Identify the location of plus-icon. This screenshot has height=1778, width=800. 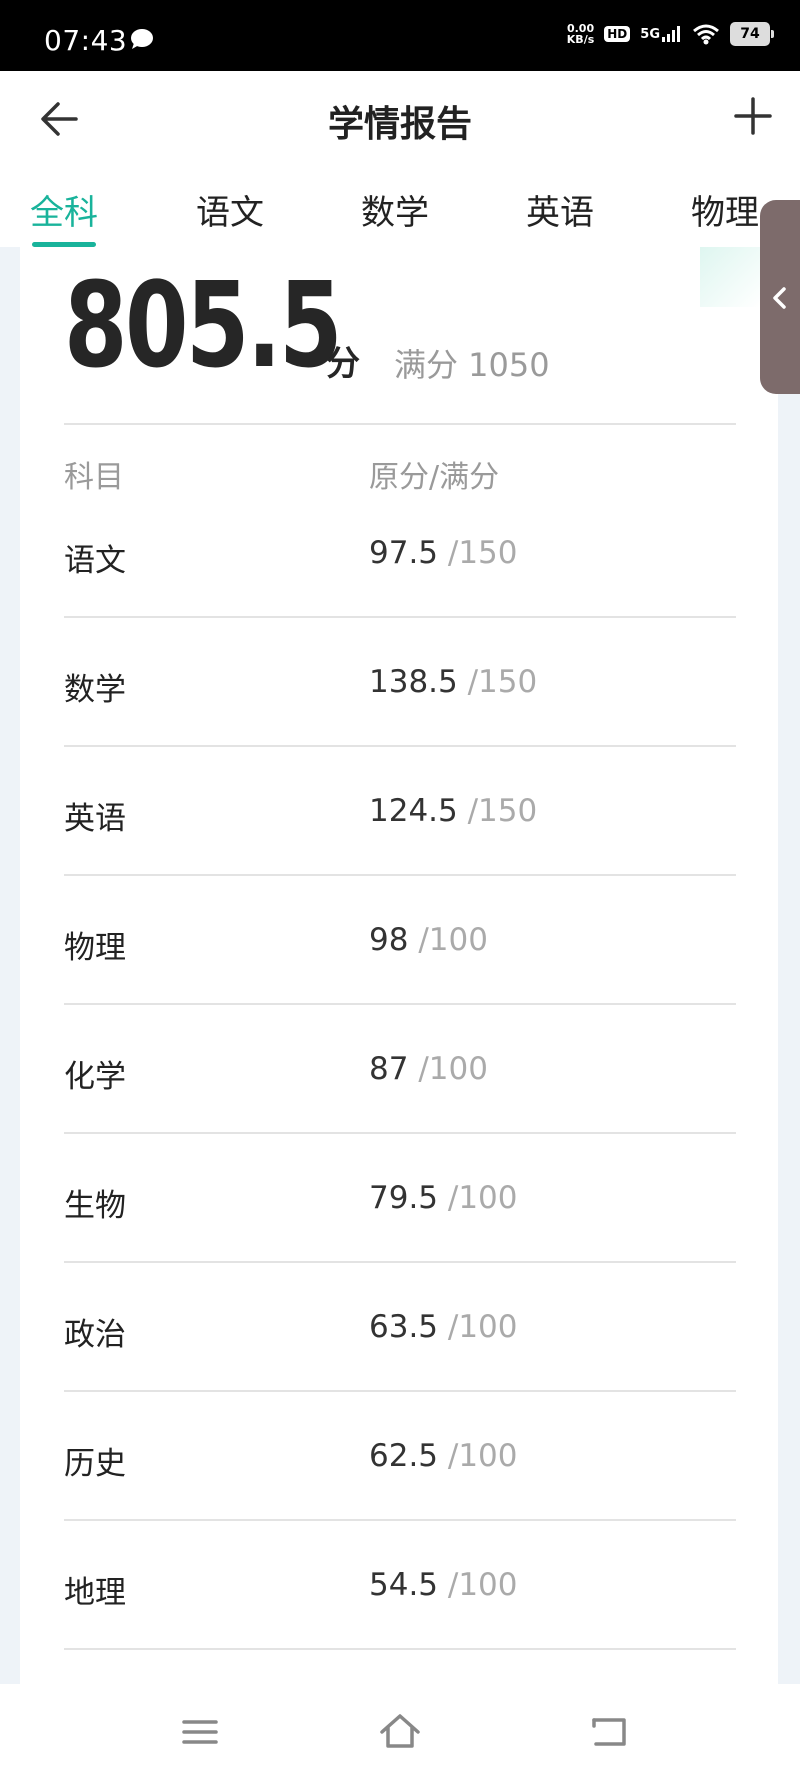
(753, 116).